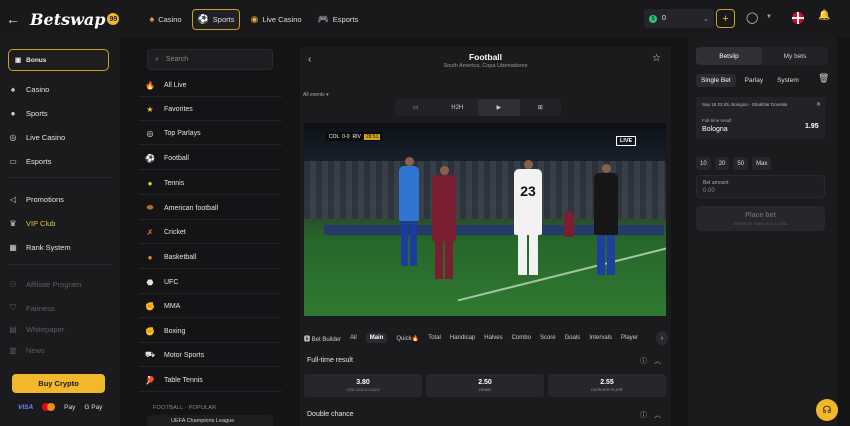 The width and height of the screenshot is (850, 426). What do you see at coordinates (44, 284) in the screenshot?
I see `sidebar-item-affiliate: ⚇ Affiliate Program` at bounding box center [44, 284].